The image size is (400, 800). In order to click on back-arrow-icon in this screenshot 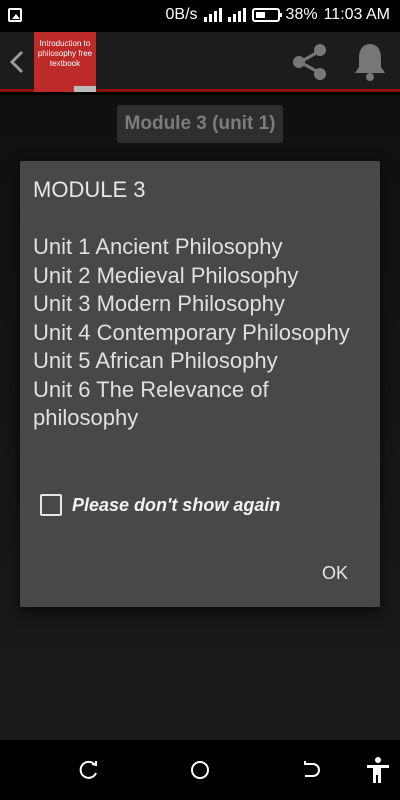, I will do `click(16, 62)`.